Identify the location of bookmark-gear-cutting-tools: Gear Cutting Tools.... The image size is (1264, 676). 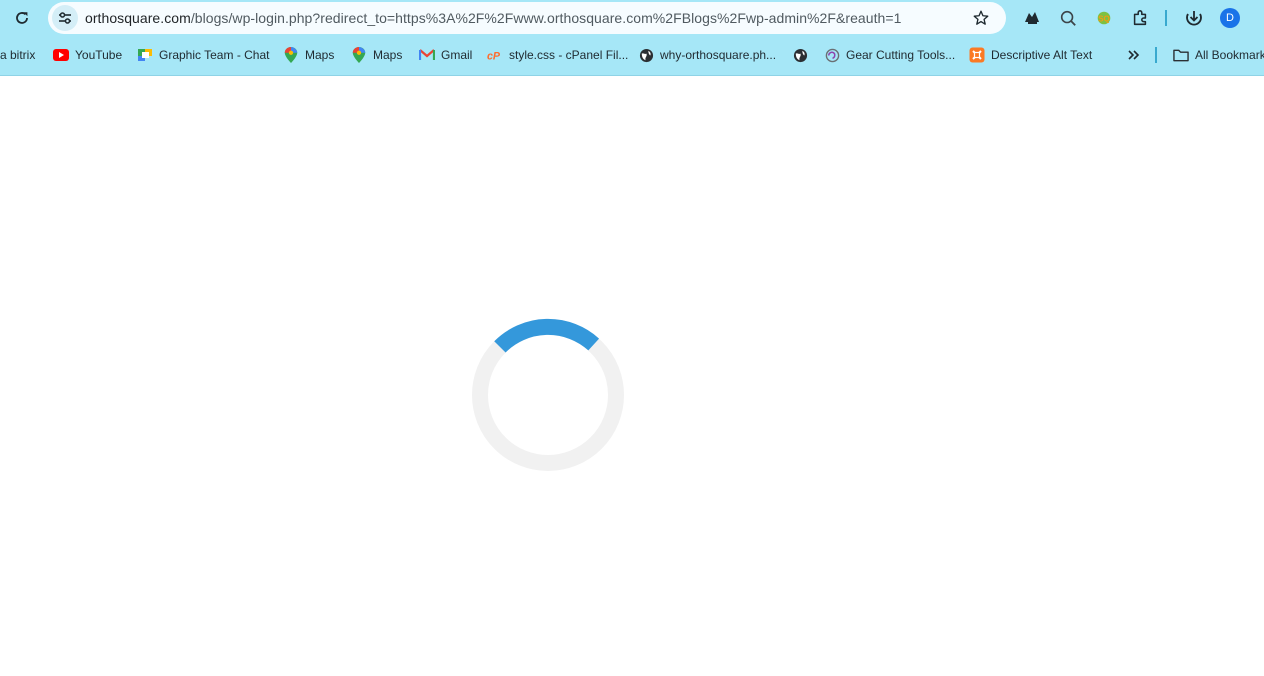
(889, 55).